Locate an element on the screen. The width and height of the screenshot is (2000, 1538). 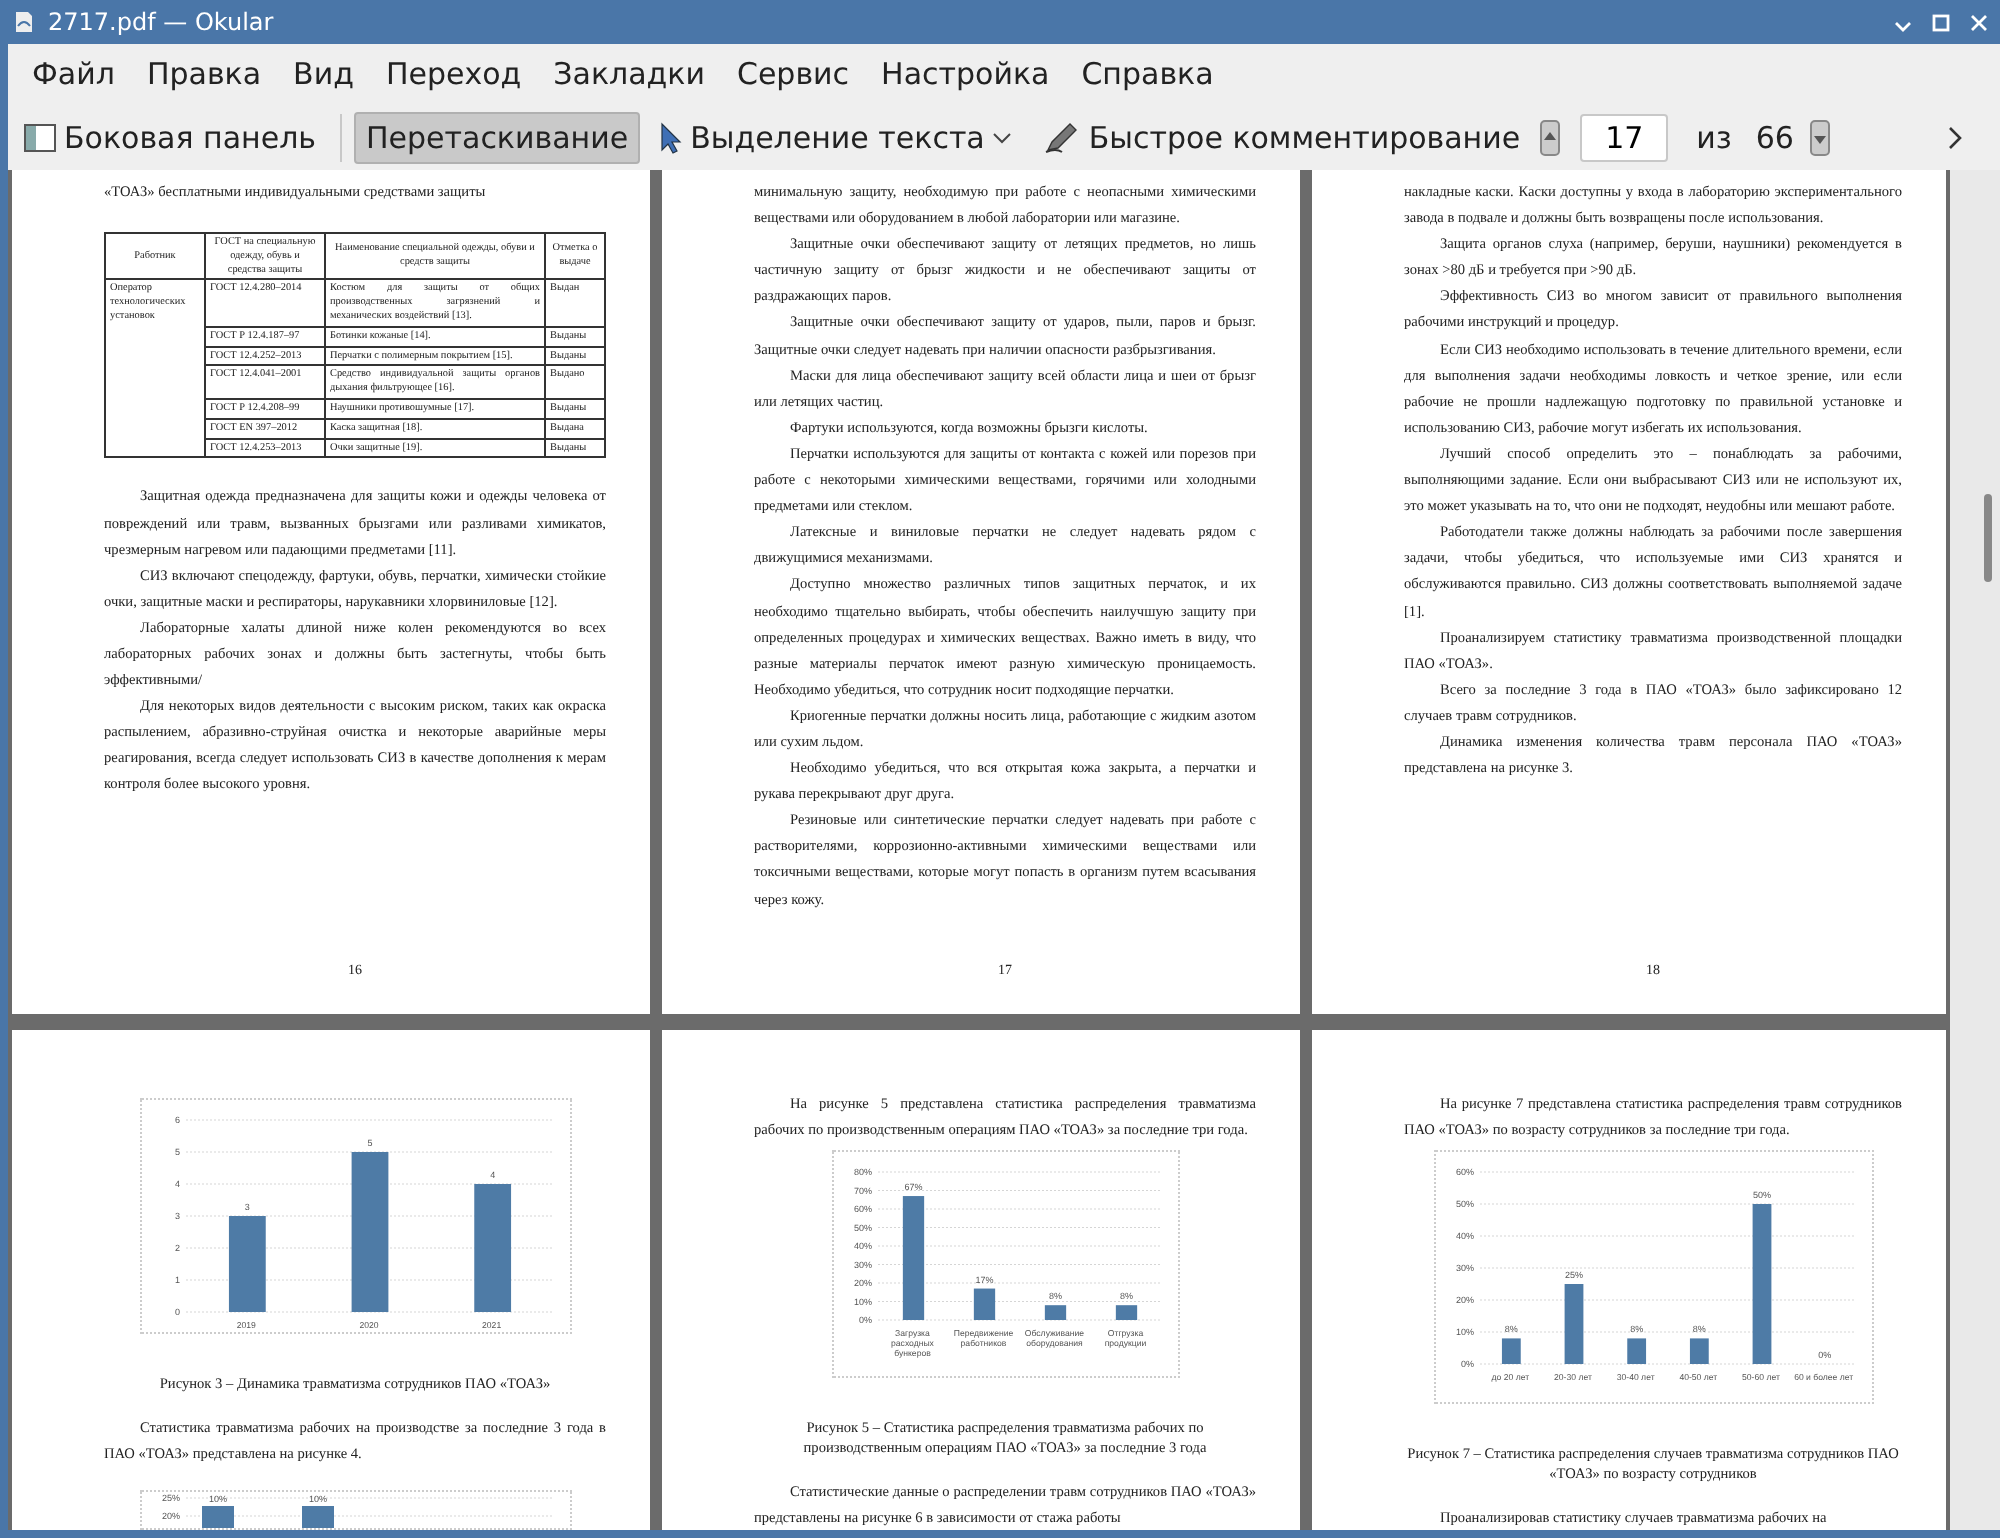
menu-item: Справка is located at coordinates (1147, 74).